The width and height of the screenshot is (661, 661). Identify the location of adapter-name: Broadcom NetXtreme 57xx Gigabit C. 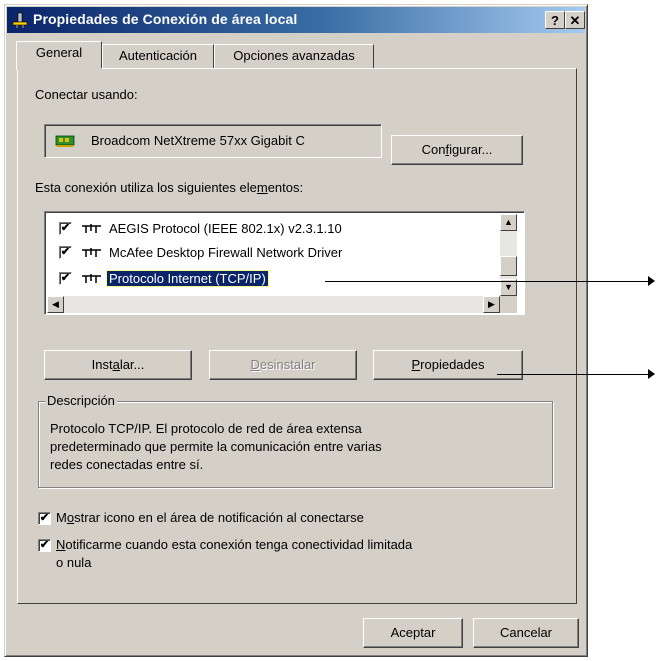
(198, 140).